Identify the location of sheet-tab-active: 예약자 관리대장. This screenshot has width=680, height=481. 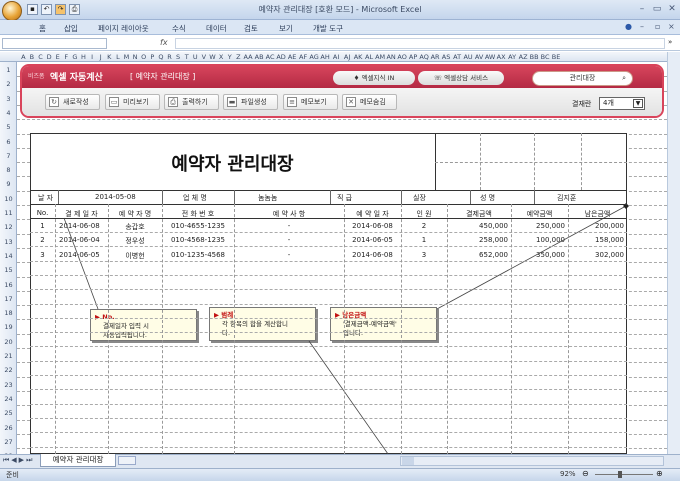
(78, 460).